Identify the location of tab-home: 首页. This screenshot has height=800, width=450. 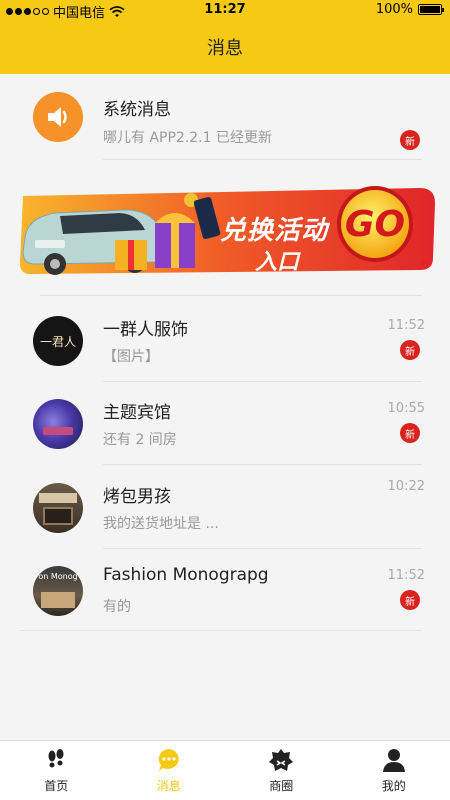
(56, 770).